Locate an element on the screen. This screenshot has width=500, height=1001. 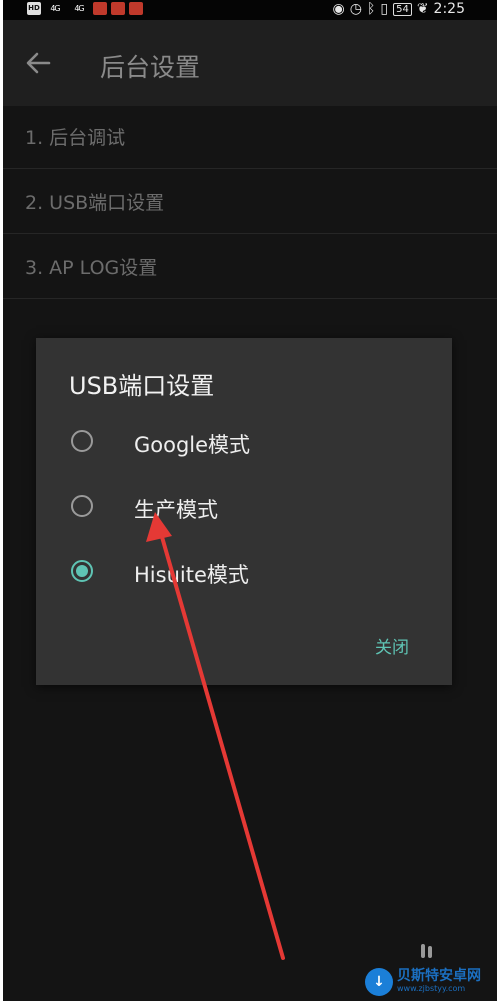
watermark-name: 贝斯特安卓网 is located at coordinates (439, 976).